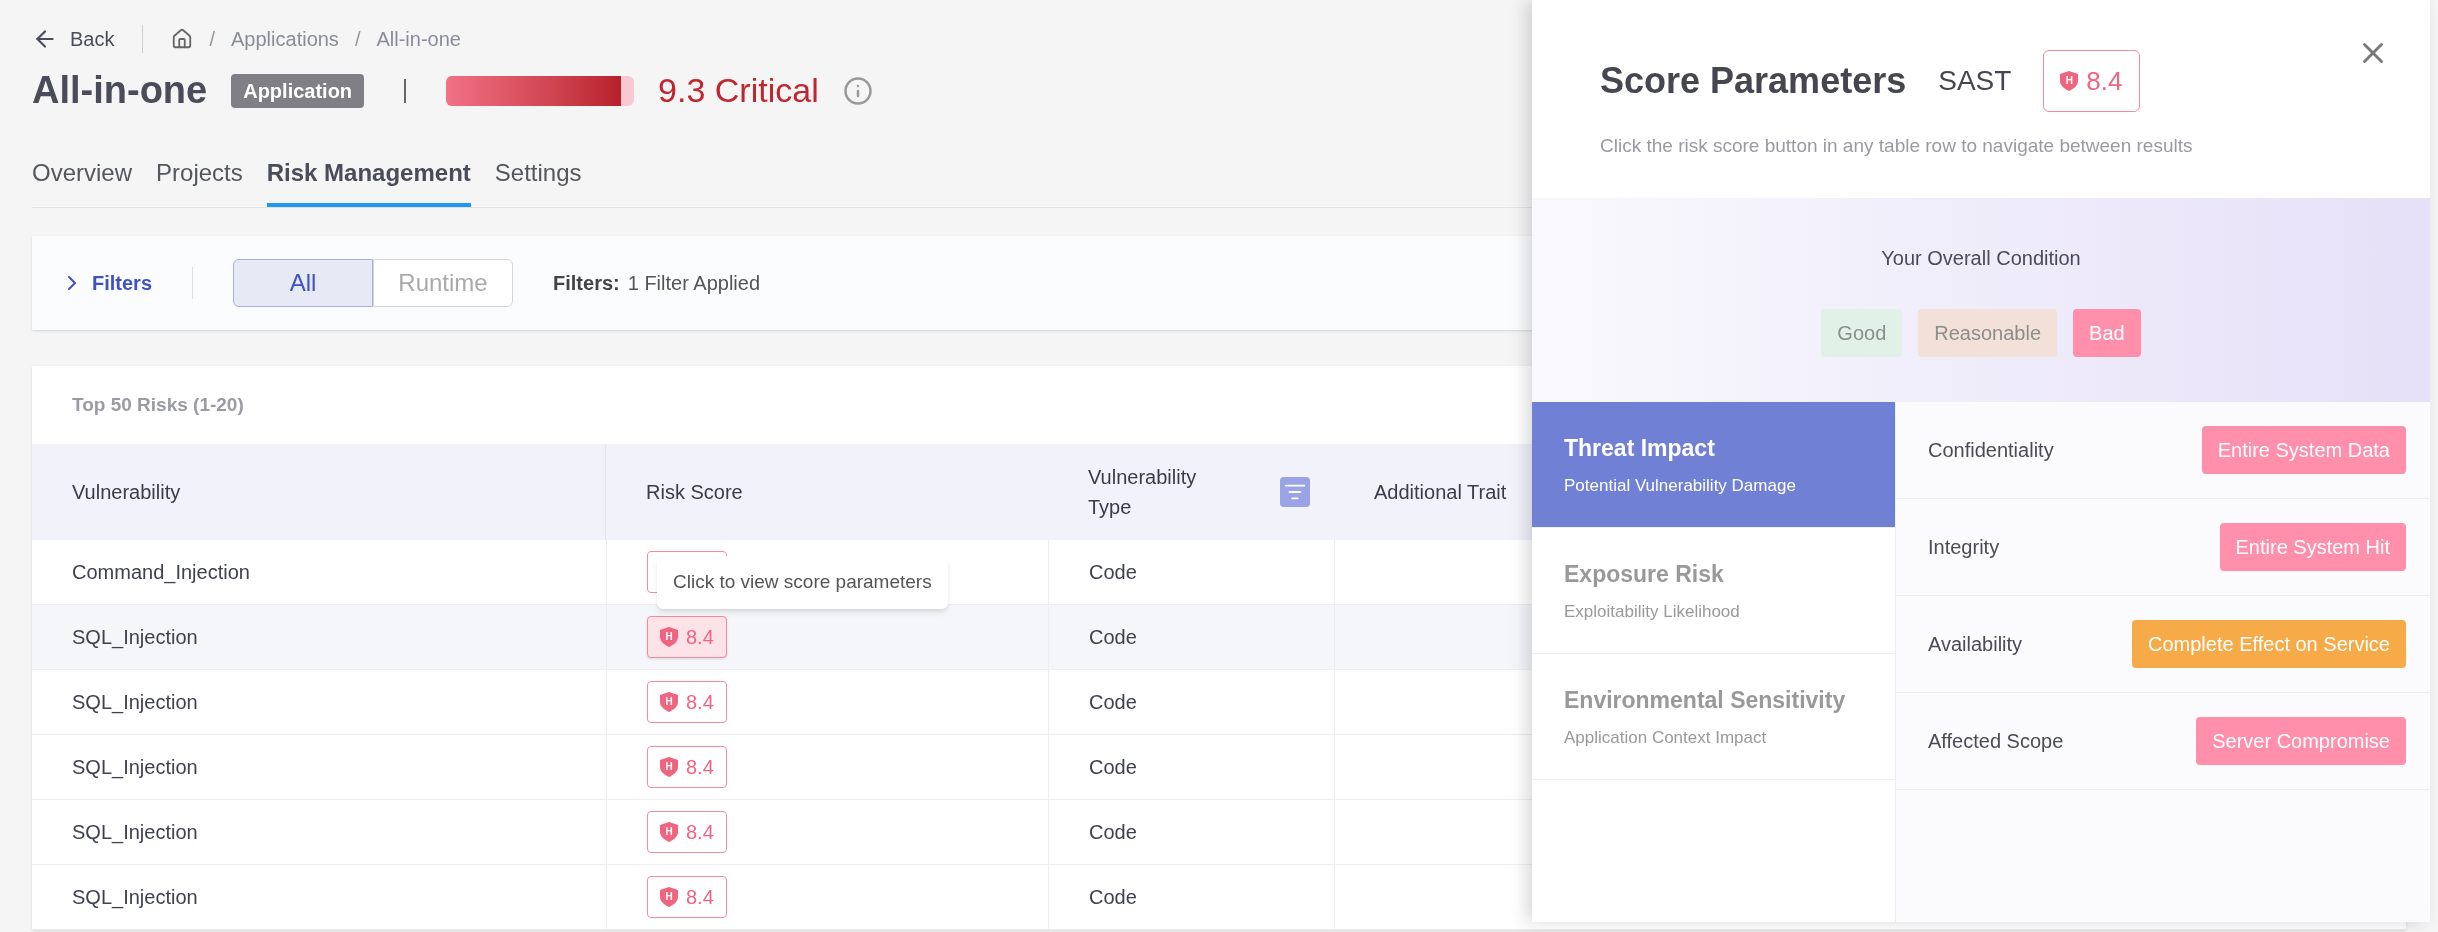 This screenshot has width=2438, height=932. What do you see at coordinates (2301, 741) in the screenshot?
I see `parameter-value: Server Compromise` at bounding box center [2301, 741].